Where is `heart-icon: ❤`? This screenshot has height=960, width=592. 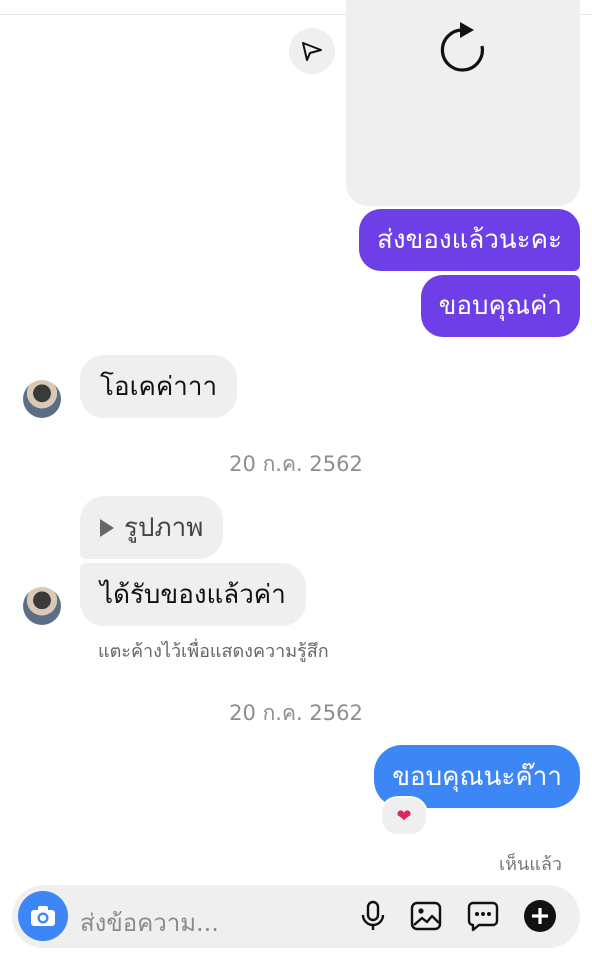
heart-icon: ❤ is located at coordinates (404, 816).